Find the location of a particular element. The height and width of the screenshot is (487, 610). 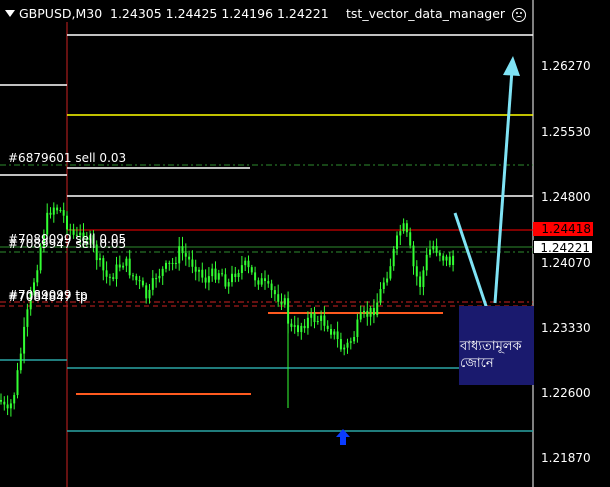

price-tick: 1.22600 is located at coordinates (566, 393).